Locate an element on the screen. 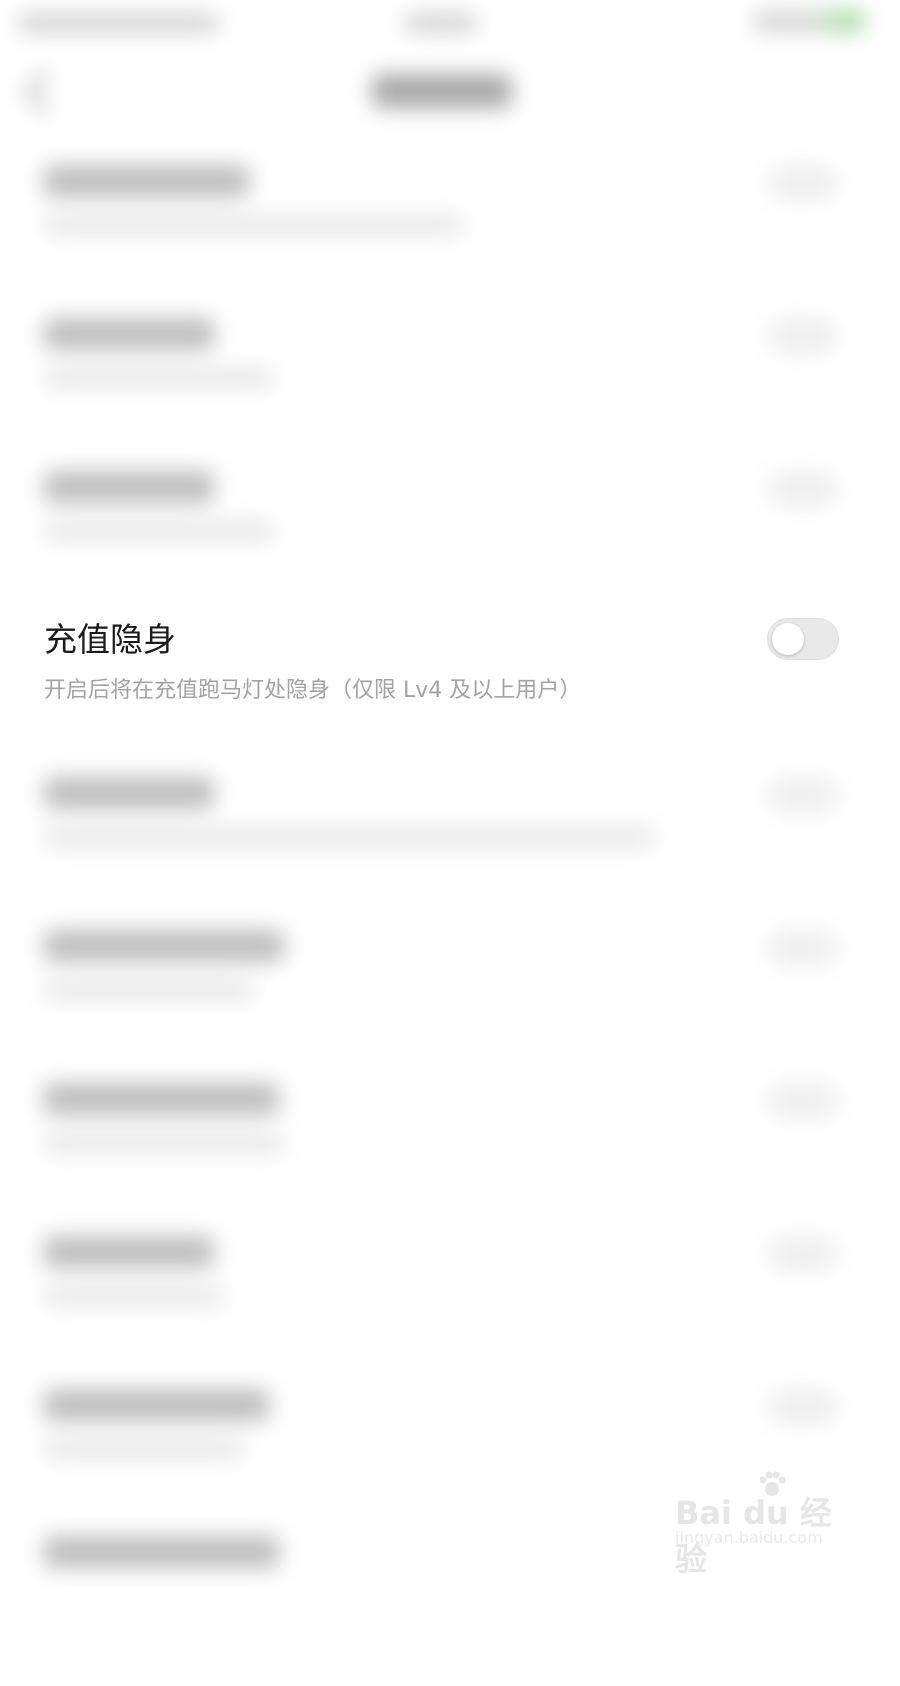  status-bar is located at coordinates (441, 22).